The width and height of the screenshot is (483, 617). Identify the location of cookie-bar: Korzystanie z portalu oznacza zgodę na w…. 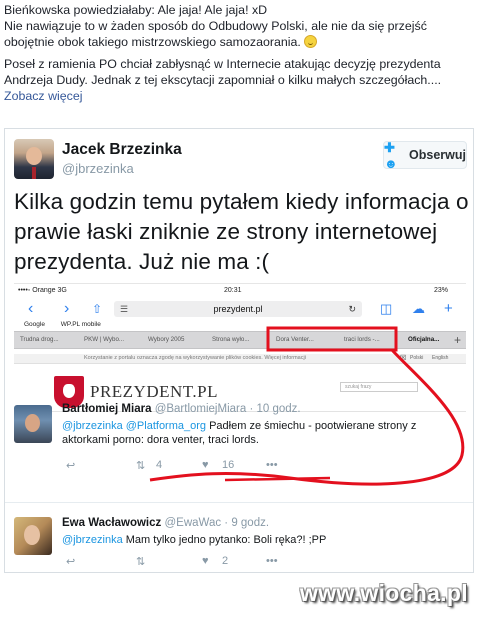
(240, 359).